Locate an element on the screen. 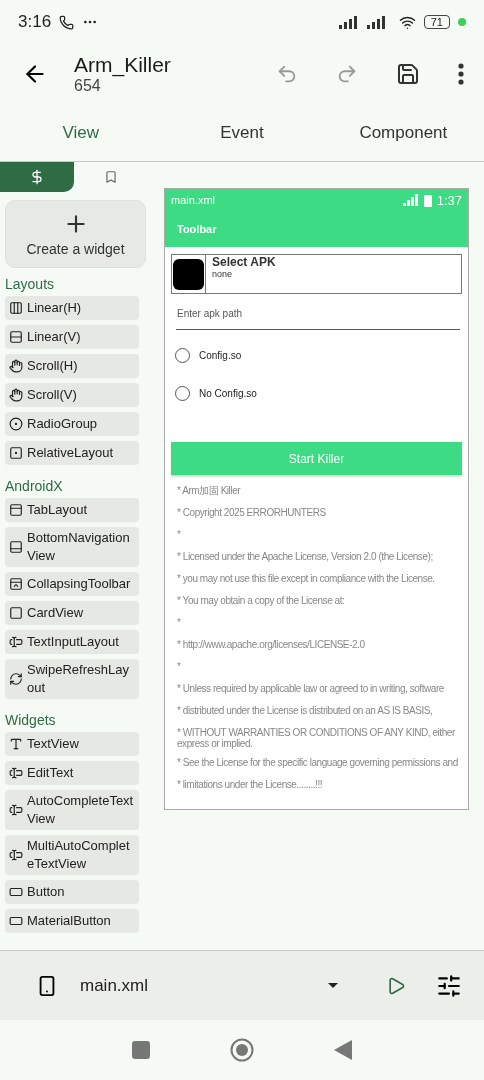 The height and width of the screenshot is (1080, 484). tab-layout-icon is located at coordinates (16, 510).